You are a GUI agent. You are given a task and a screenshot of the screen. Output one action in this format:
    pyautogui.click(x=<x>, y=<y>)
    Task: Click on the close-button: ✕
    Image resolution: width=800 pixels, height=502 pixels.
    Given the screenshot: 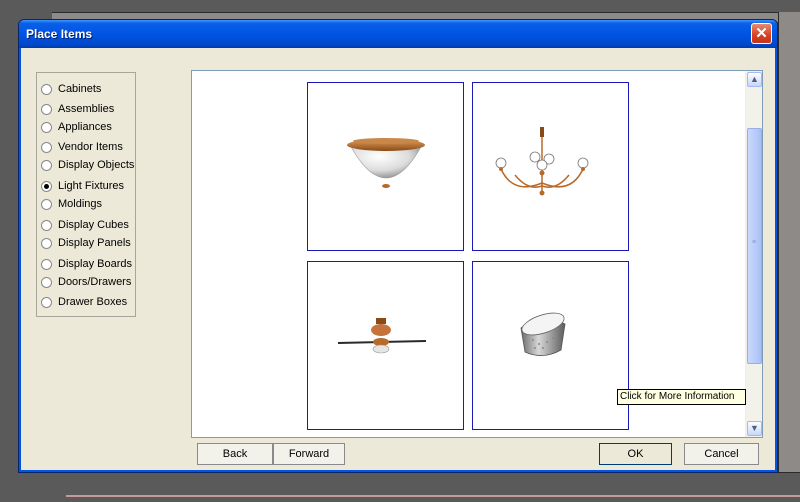 What is the action you would take?
    pyautogui.click(x=761, y=33)
    